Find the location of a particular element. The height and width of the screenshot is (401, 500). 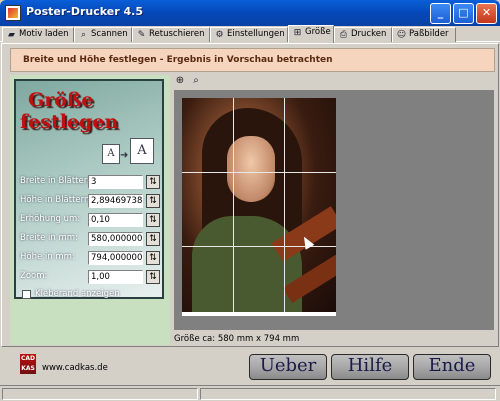

window-title: Poster-Drucker 4.5 is located at coordinates (85, 11).